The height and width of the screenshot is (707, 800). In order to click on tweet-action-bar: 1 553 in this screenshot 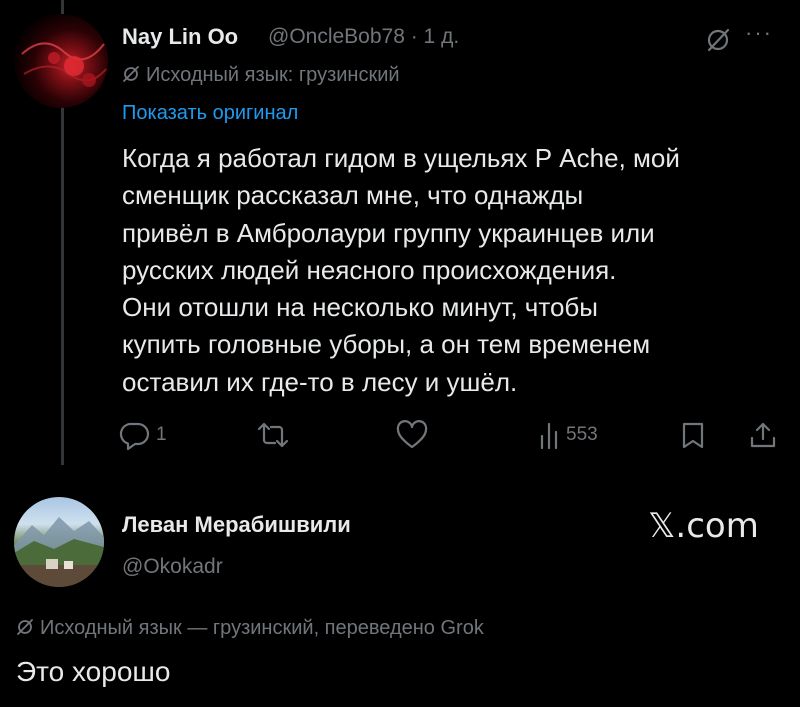, I will do `click(453, 437)`.